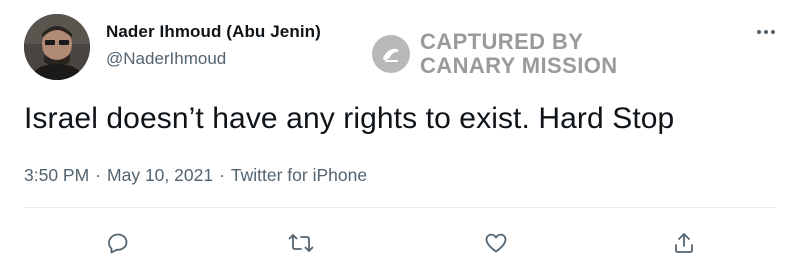 This screenshot has width=800, height=276. I want to click on author-name: Nader Ihmoud (Abu Jenin), so click(213, 32).